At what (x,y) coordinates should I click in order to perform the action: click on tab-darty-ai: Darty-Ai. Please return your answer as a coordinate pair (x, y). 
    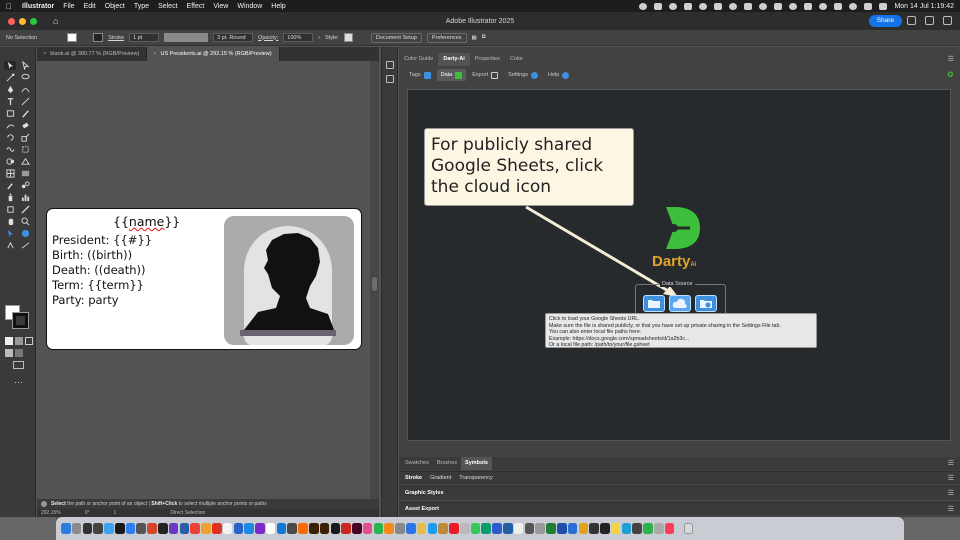
    Looking at the image, I should click on (454, 59).